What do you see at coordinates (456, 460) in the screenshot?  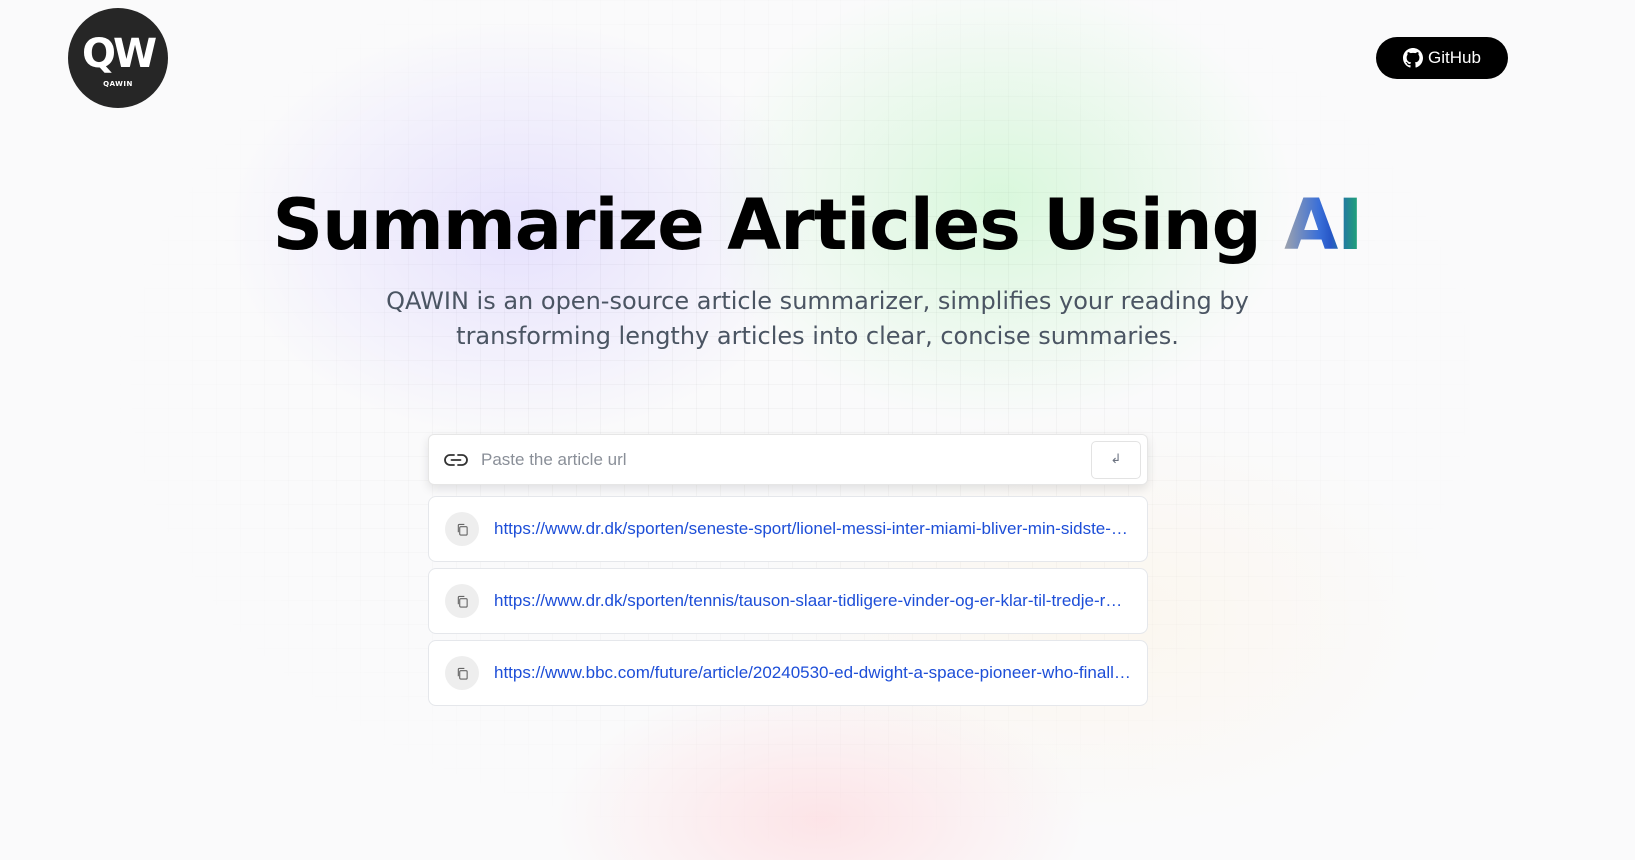 I see `link-icon` at bounding box center [456, 460].